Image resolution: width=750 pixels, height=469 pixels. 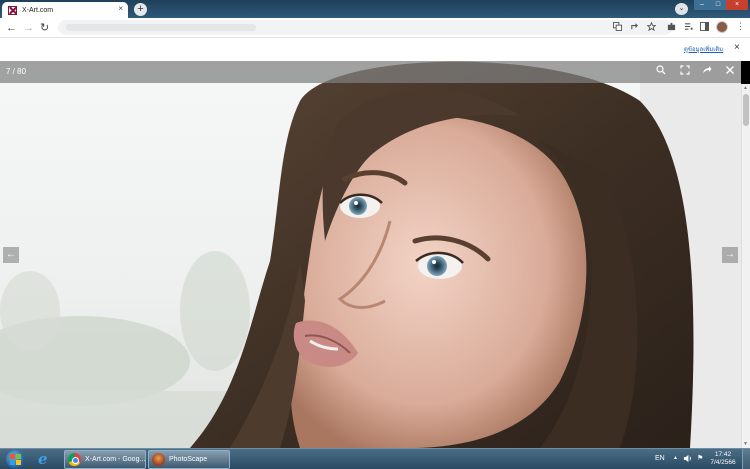 I want to click on browser-menu-icon: ⋮, so click(x=740, y=26).